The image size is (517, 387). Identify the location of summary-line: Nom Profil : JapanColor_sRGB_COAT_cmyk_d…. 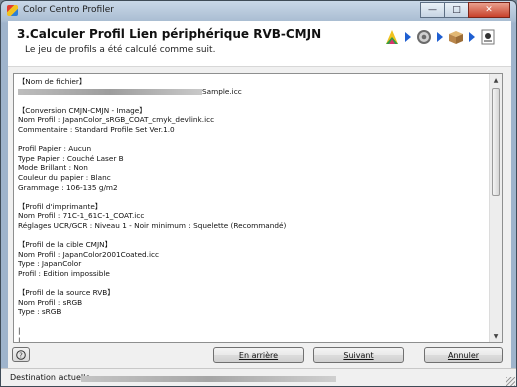
(116, 120).